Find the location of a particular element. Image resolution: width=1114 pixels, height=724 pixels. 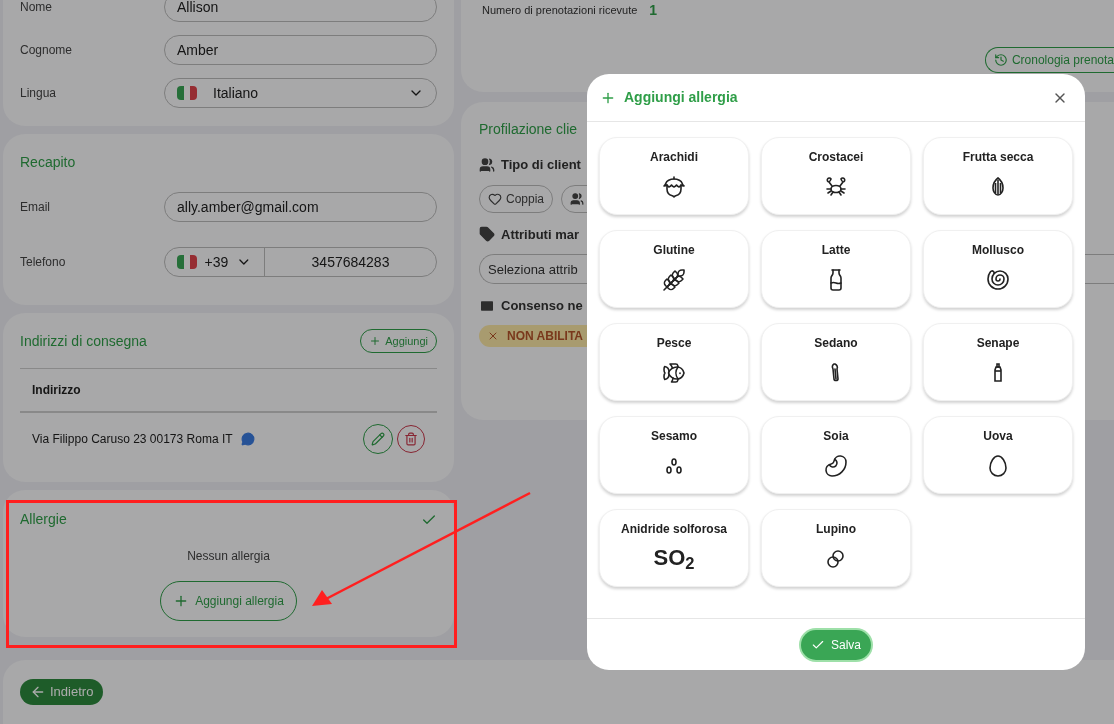

allergen-tile: Anidride solforosa SO$_{2}$ is located at coordinates (674, 548).